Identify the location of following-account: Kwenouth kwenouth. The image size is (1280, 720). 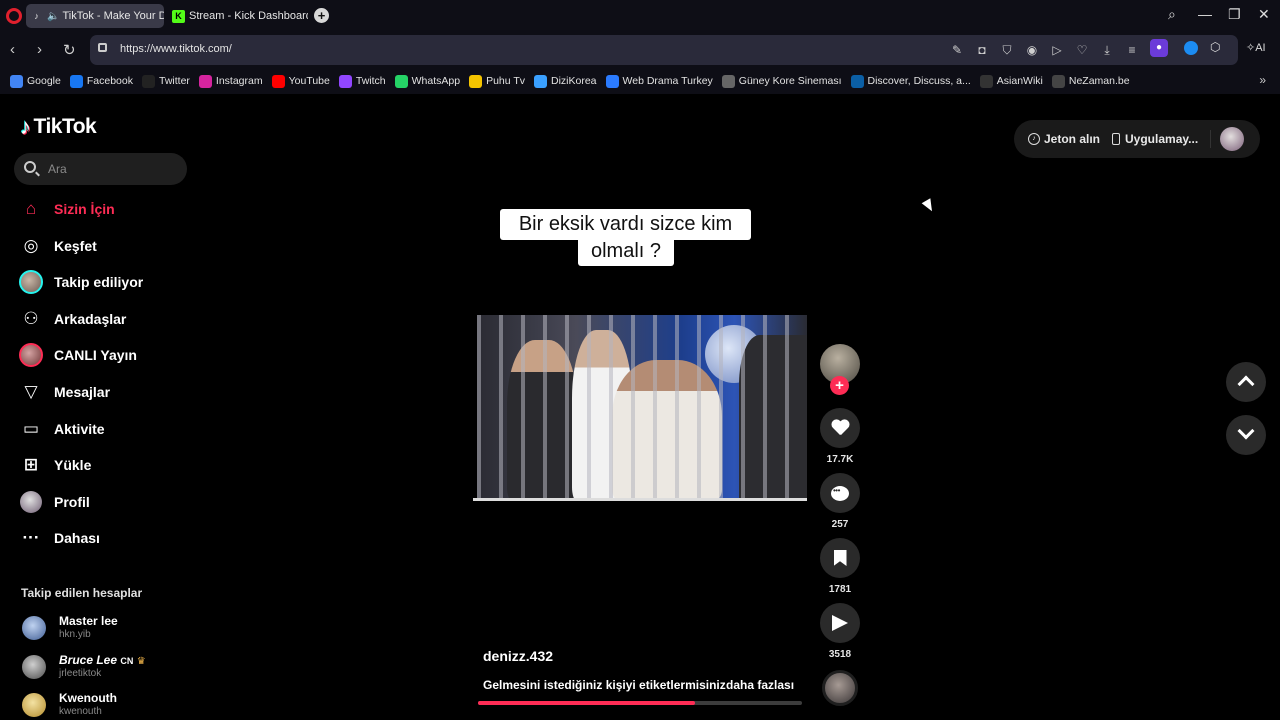
(122, 705).